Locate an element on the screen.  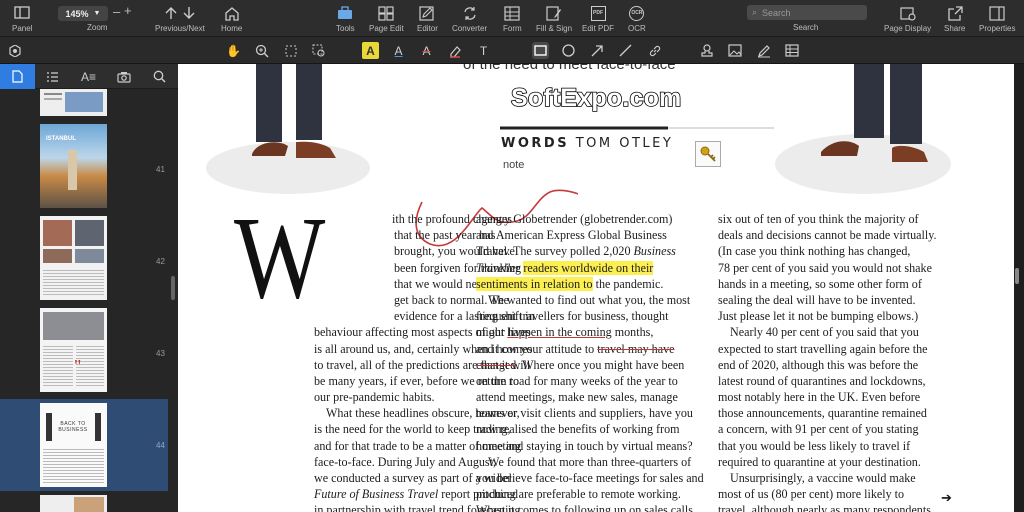
select-icon is located at coordinates (290, 50).